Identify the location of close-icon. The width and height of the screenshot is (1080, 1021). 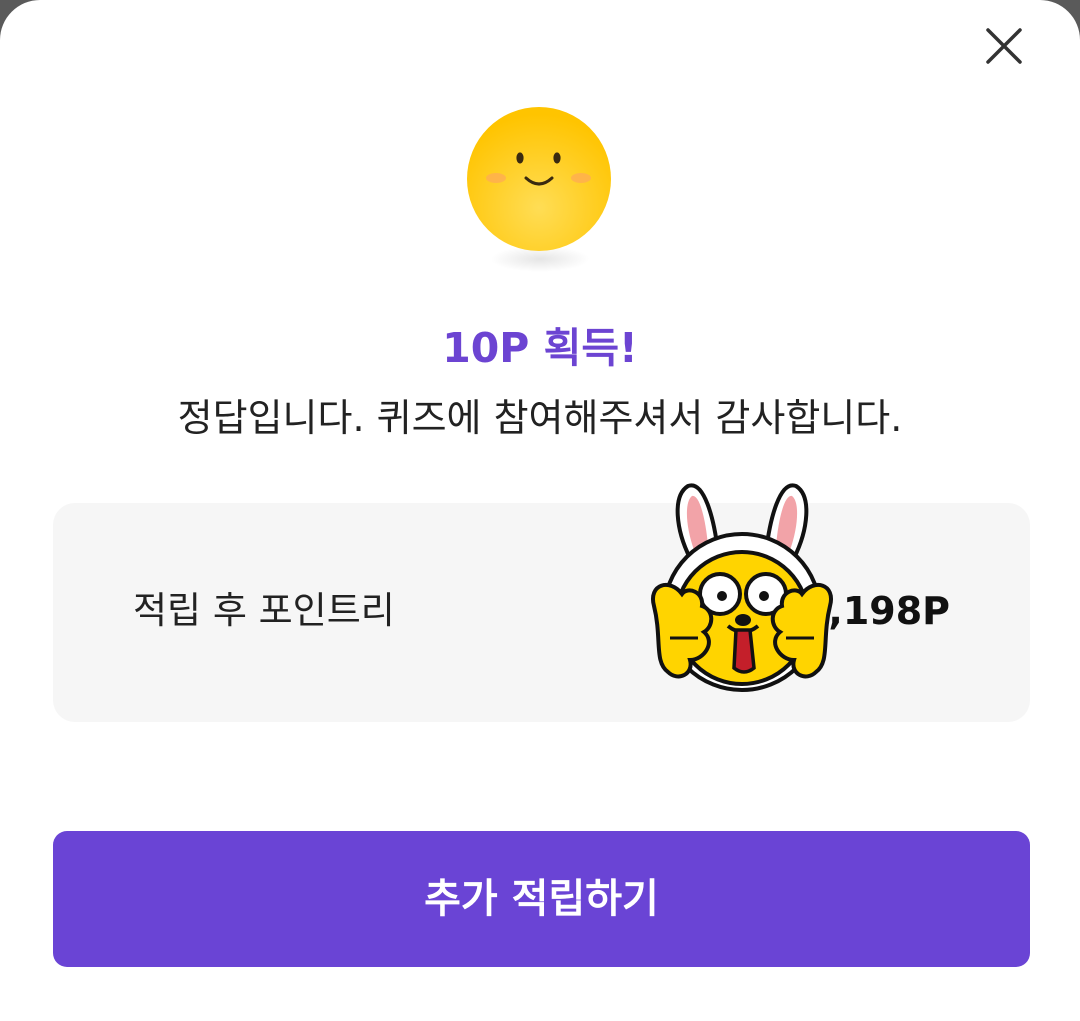
(1004, 46).